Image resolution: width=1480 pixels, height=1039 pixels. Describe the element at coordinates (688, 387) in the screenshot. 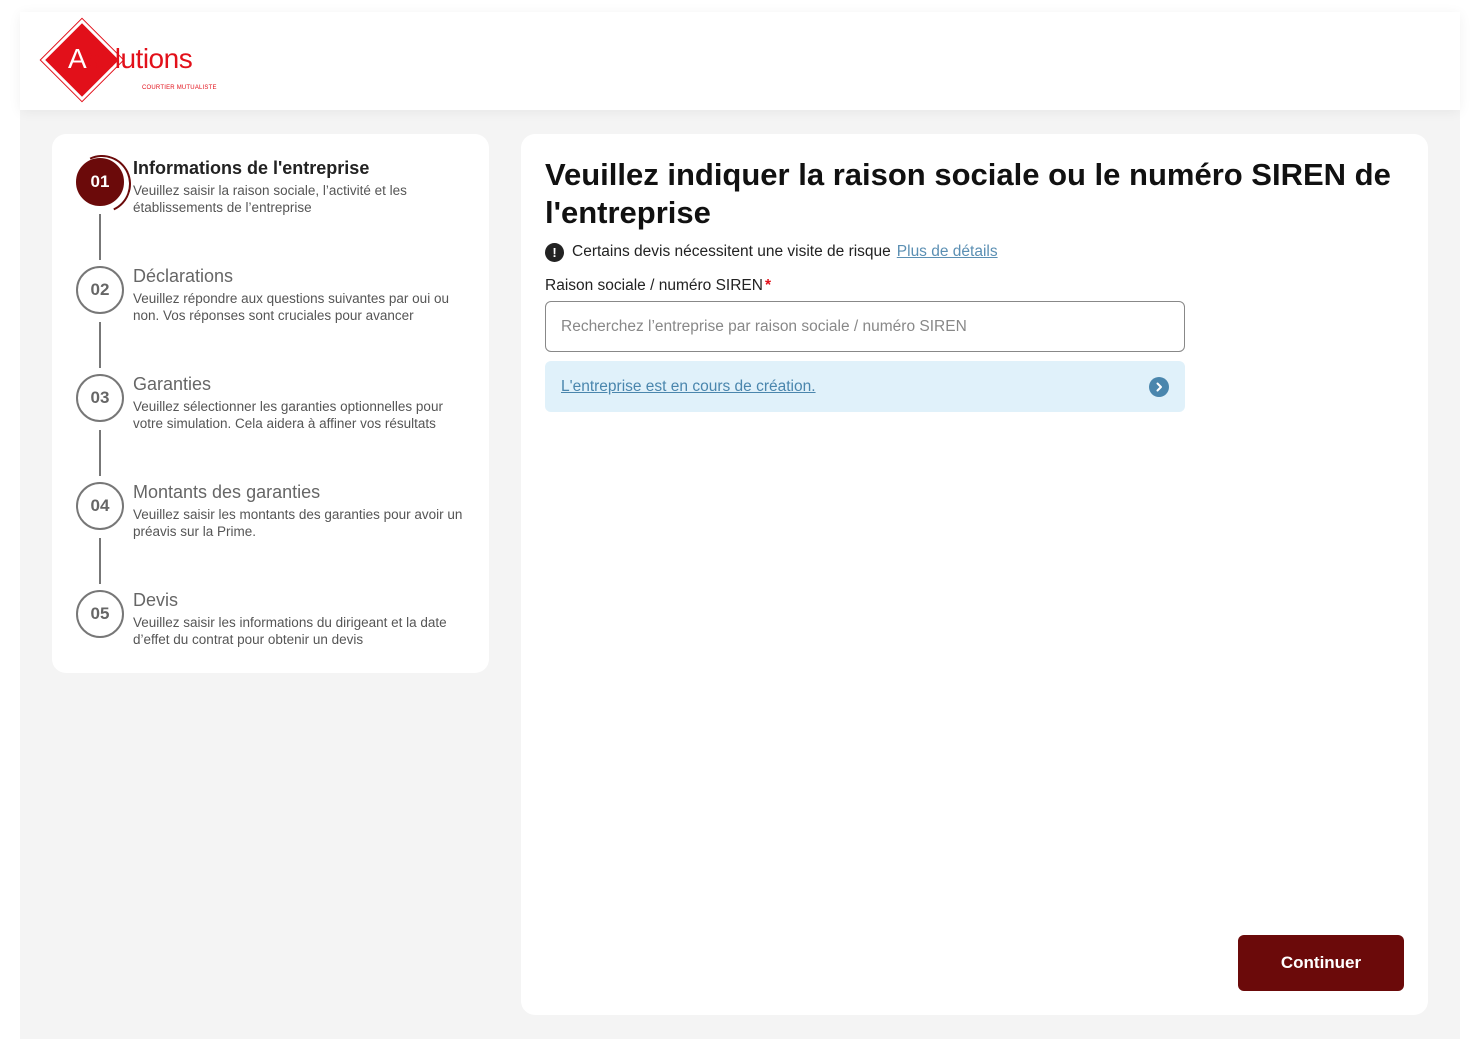

I see `company-in-creation-link: L'entreprise est en cours de création.` at that location.